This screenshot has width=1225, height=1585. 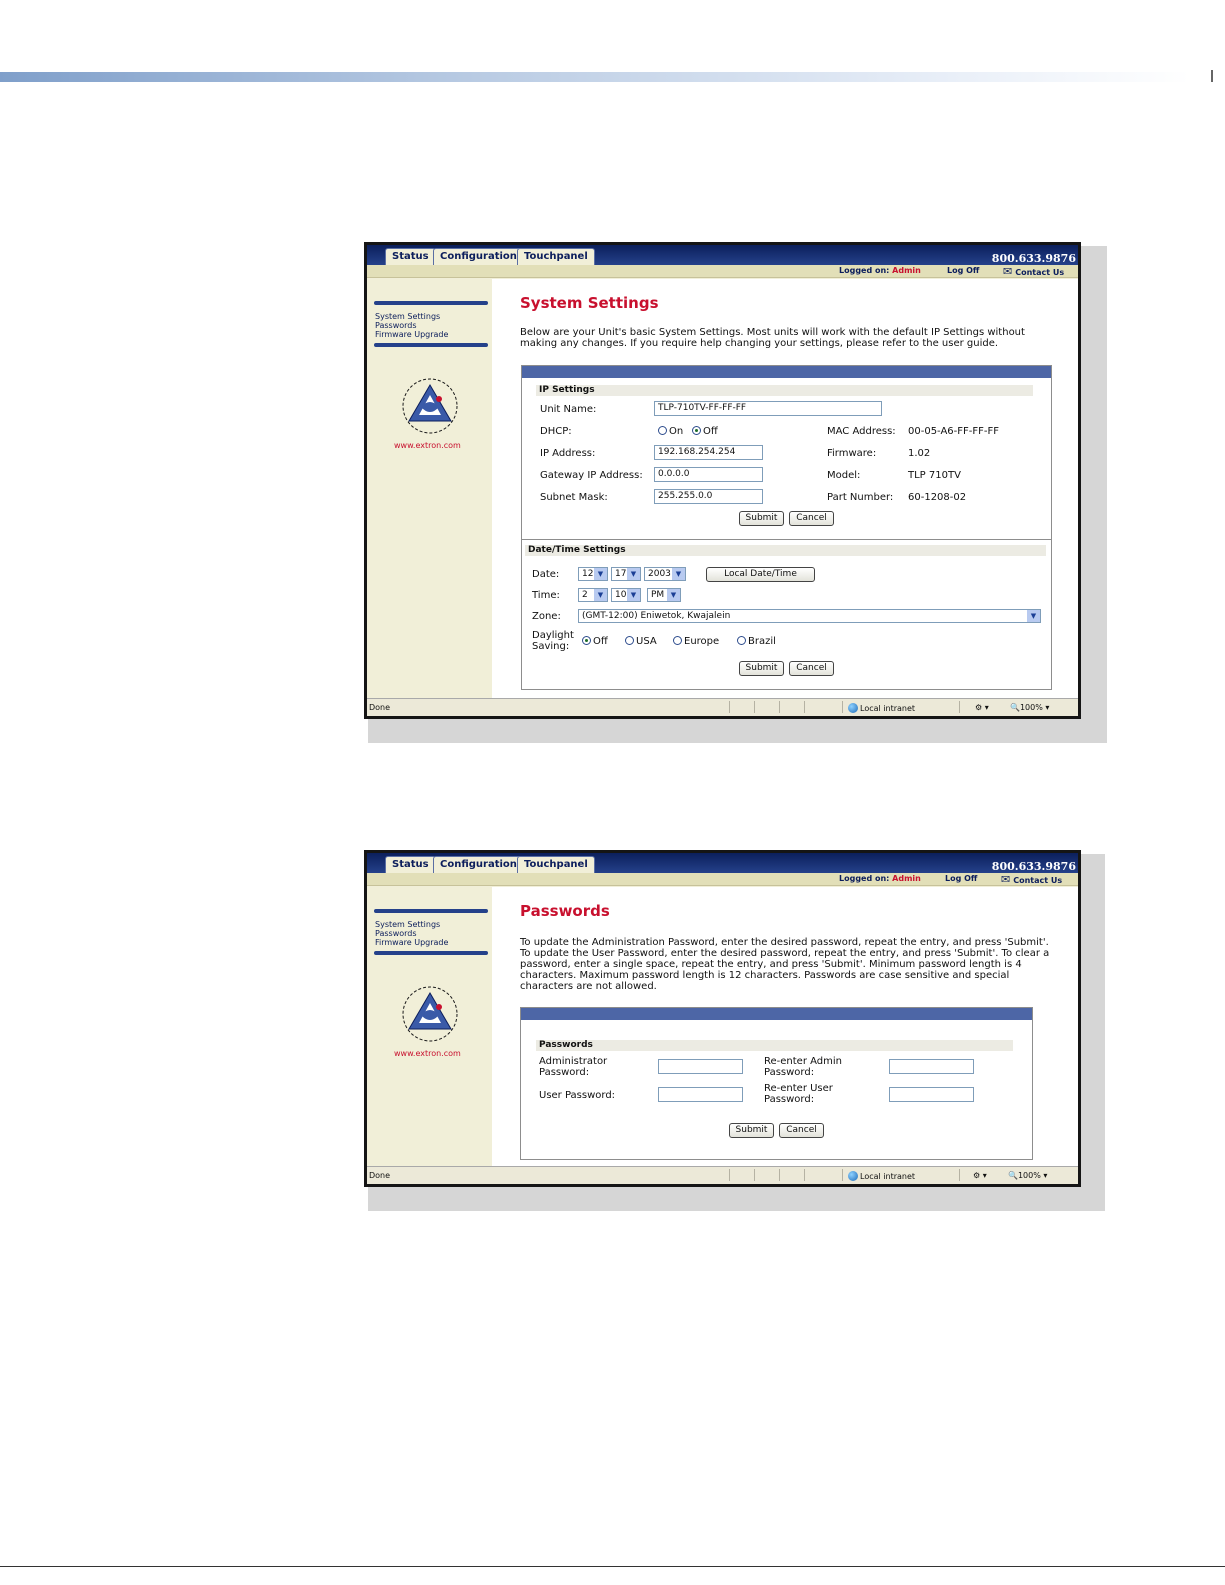 What do you see at coordinates (665, 574) in the screenshot?
I see `date-year-select: 2003 ▼` at bounding box center [665, 574].